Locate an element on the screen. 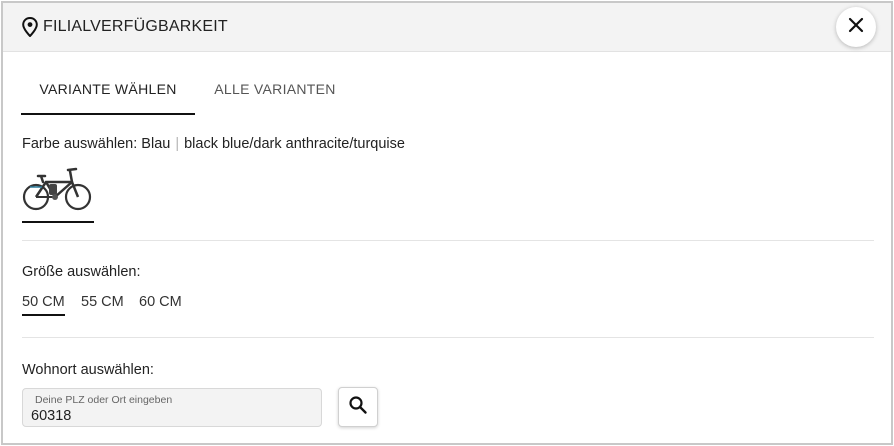 Image resolution: width=894 pixels, height=446 pixels. search-icon is located at coordinates (358, 407).